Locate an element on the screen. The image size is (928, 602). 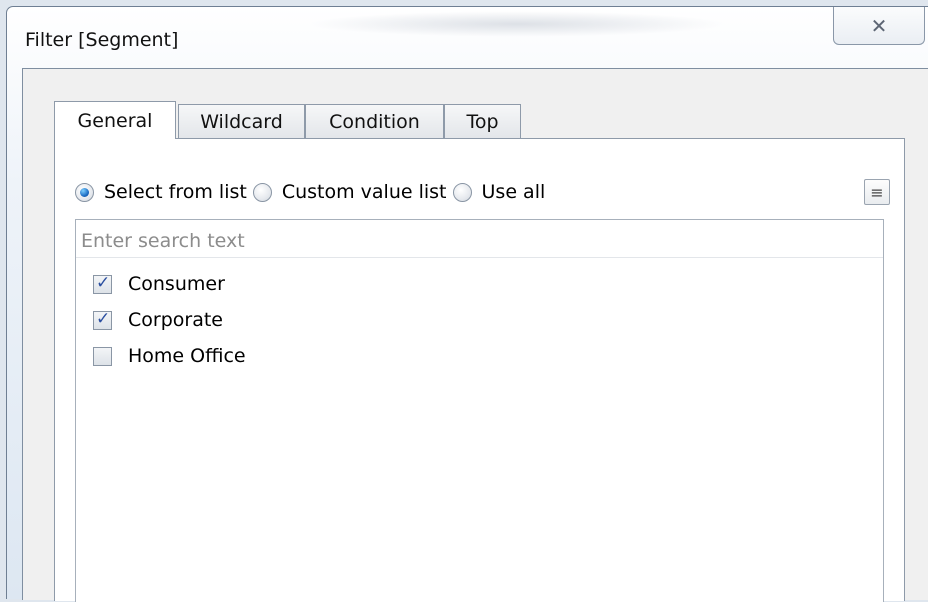
list-item-corporate: Corporate is located at coordinates (169, 320).